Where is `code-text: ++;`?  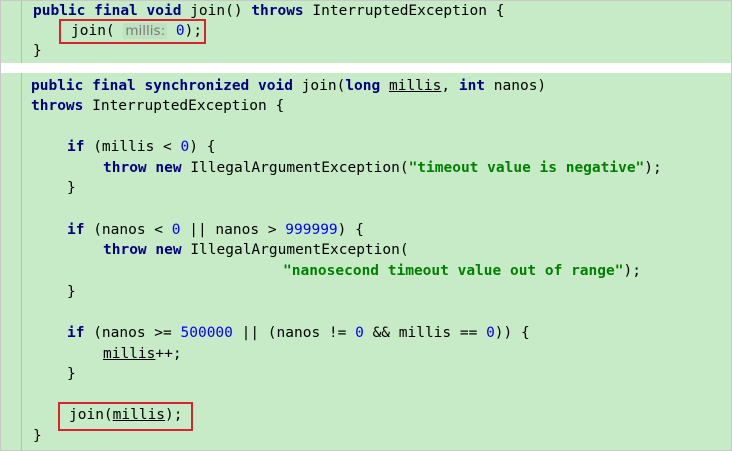 code-text: ++; is located at coordinates (168, 354).